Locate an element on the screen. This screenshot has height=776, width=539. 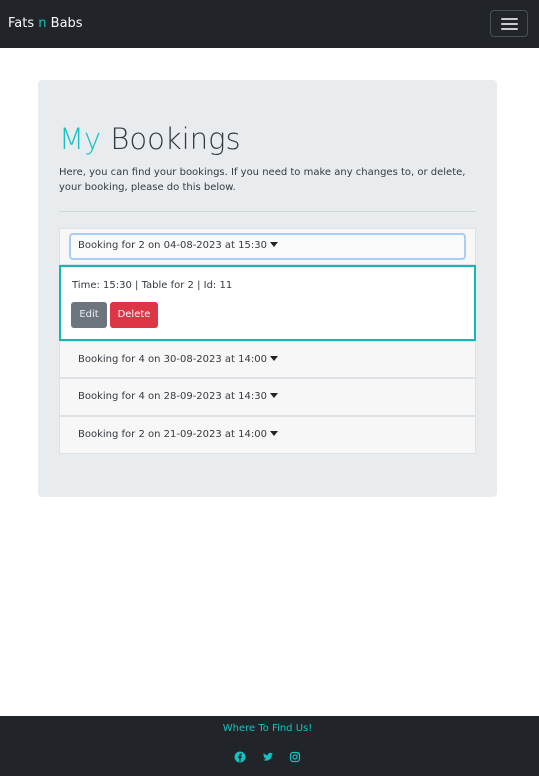
footer-heading: Where To Find Us! is located at coordinates (267, 728).